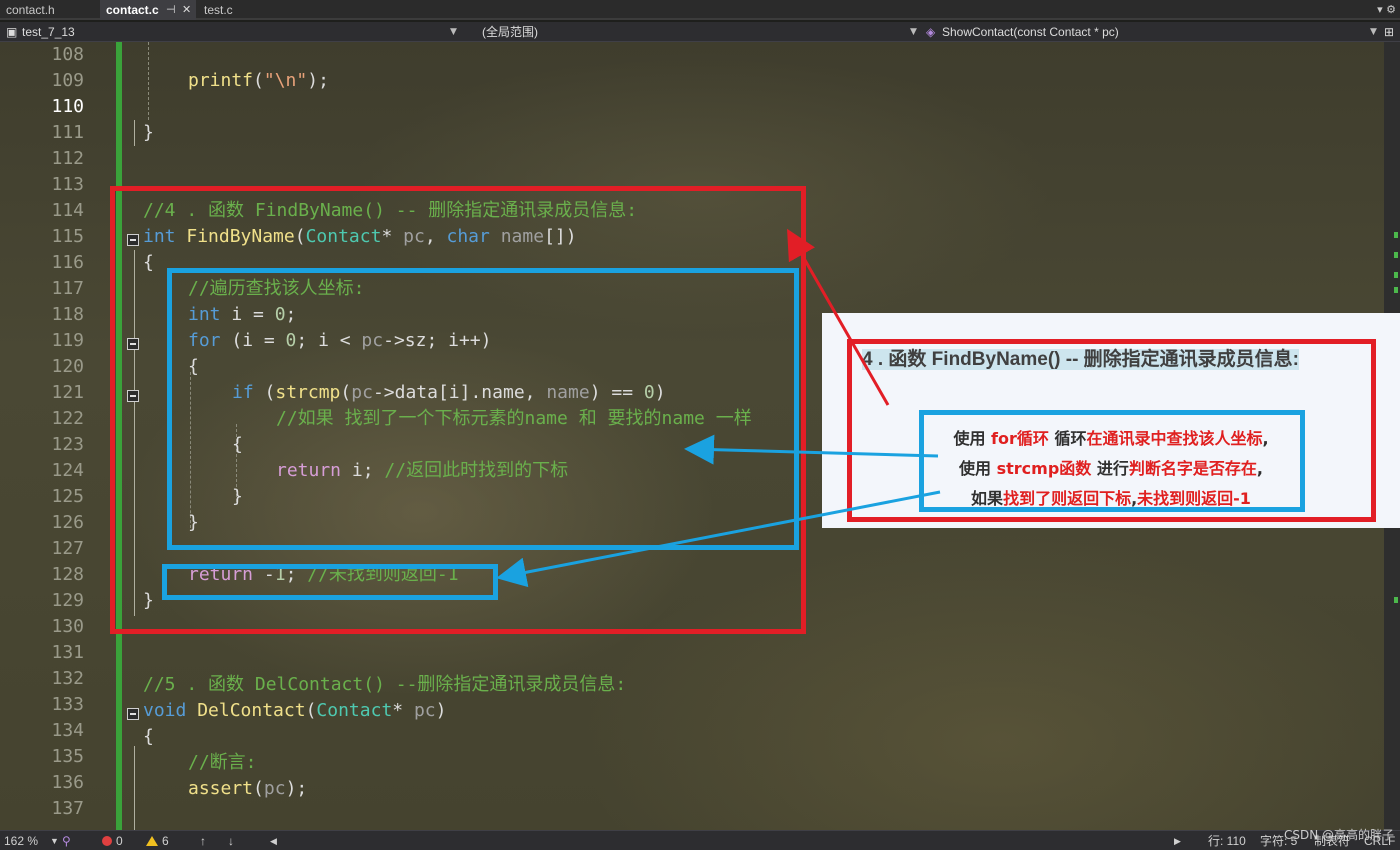 Image resolution: width=1400 pixels, height=850 pixels. I want to click on project-icon: ▣, so click(12, 32).